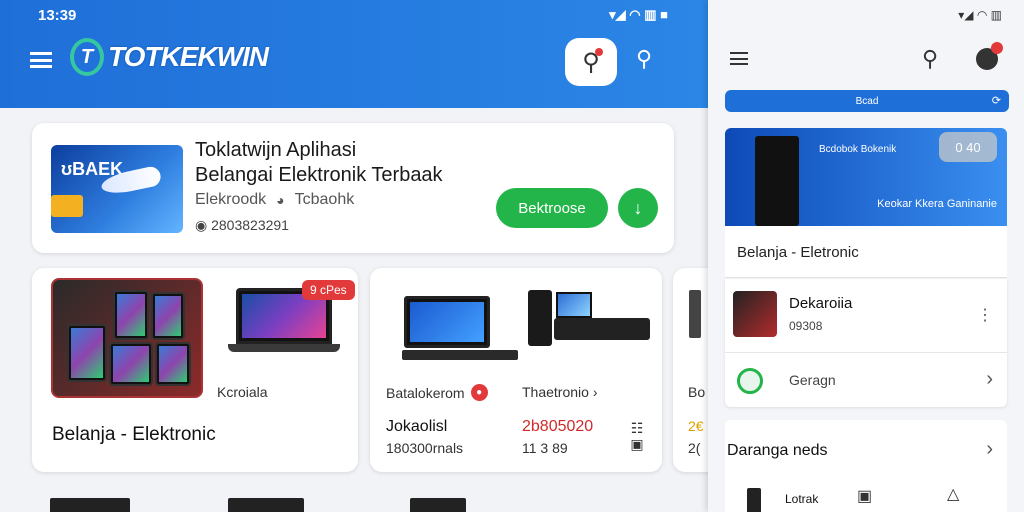 Image resolution: width=1024 pixels, height=512 pixels. Describe the element at coordinates (354, 54) in the screenshot. I see `app-bar: 13:39 ▾◢ ◠ ▥ ■ T TOTKEKWIN ⚲ ⚲` at that location.